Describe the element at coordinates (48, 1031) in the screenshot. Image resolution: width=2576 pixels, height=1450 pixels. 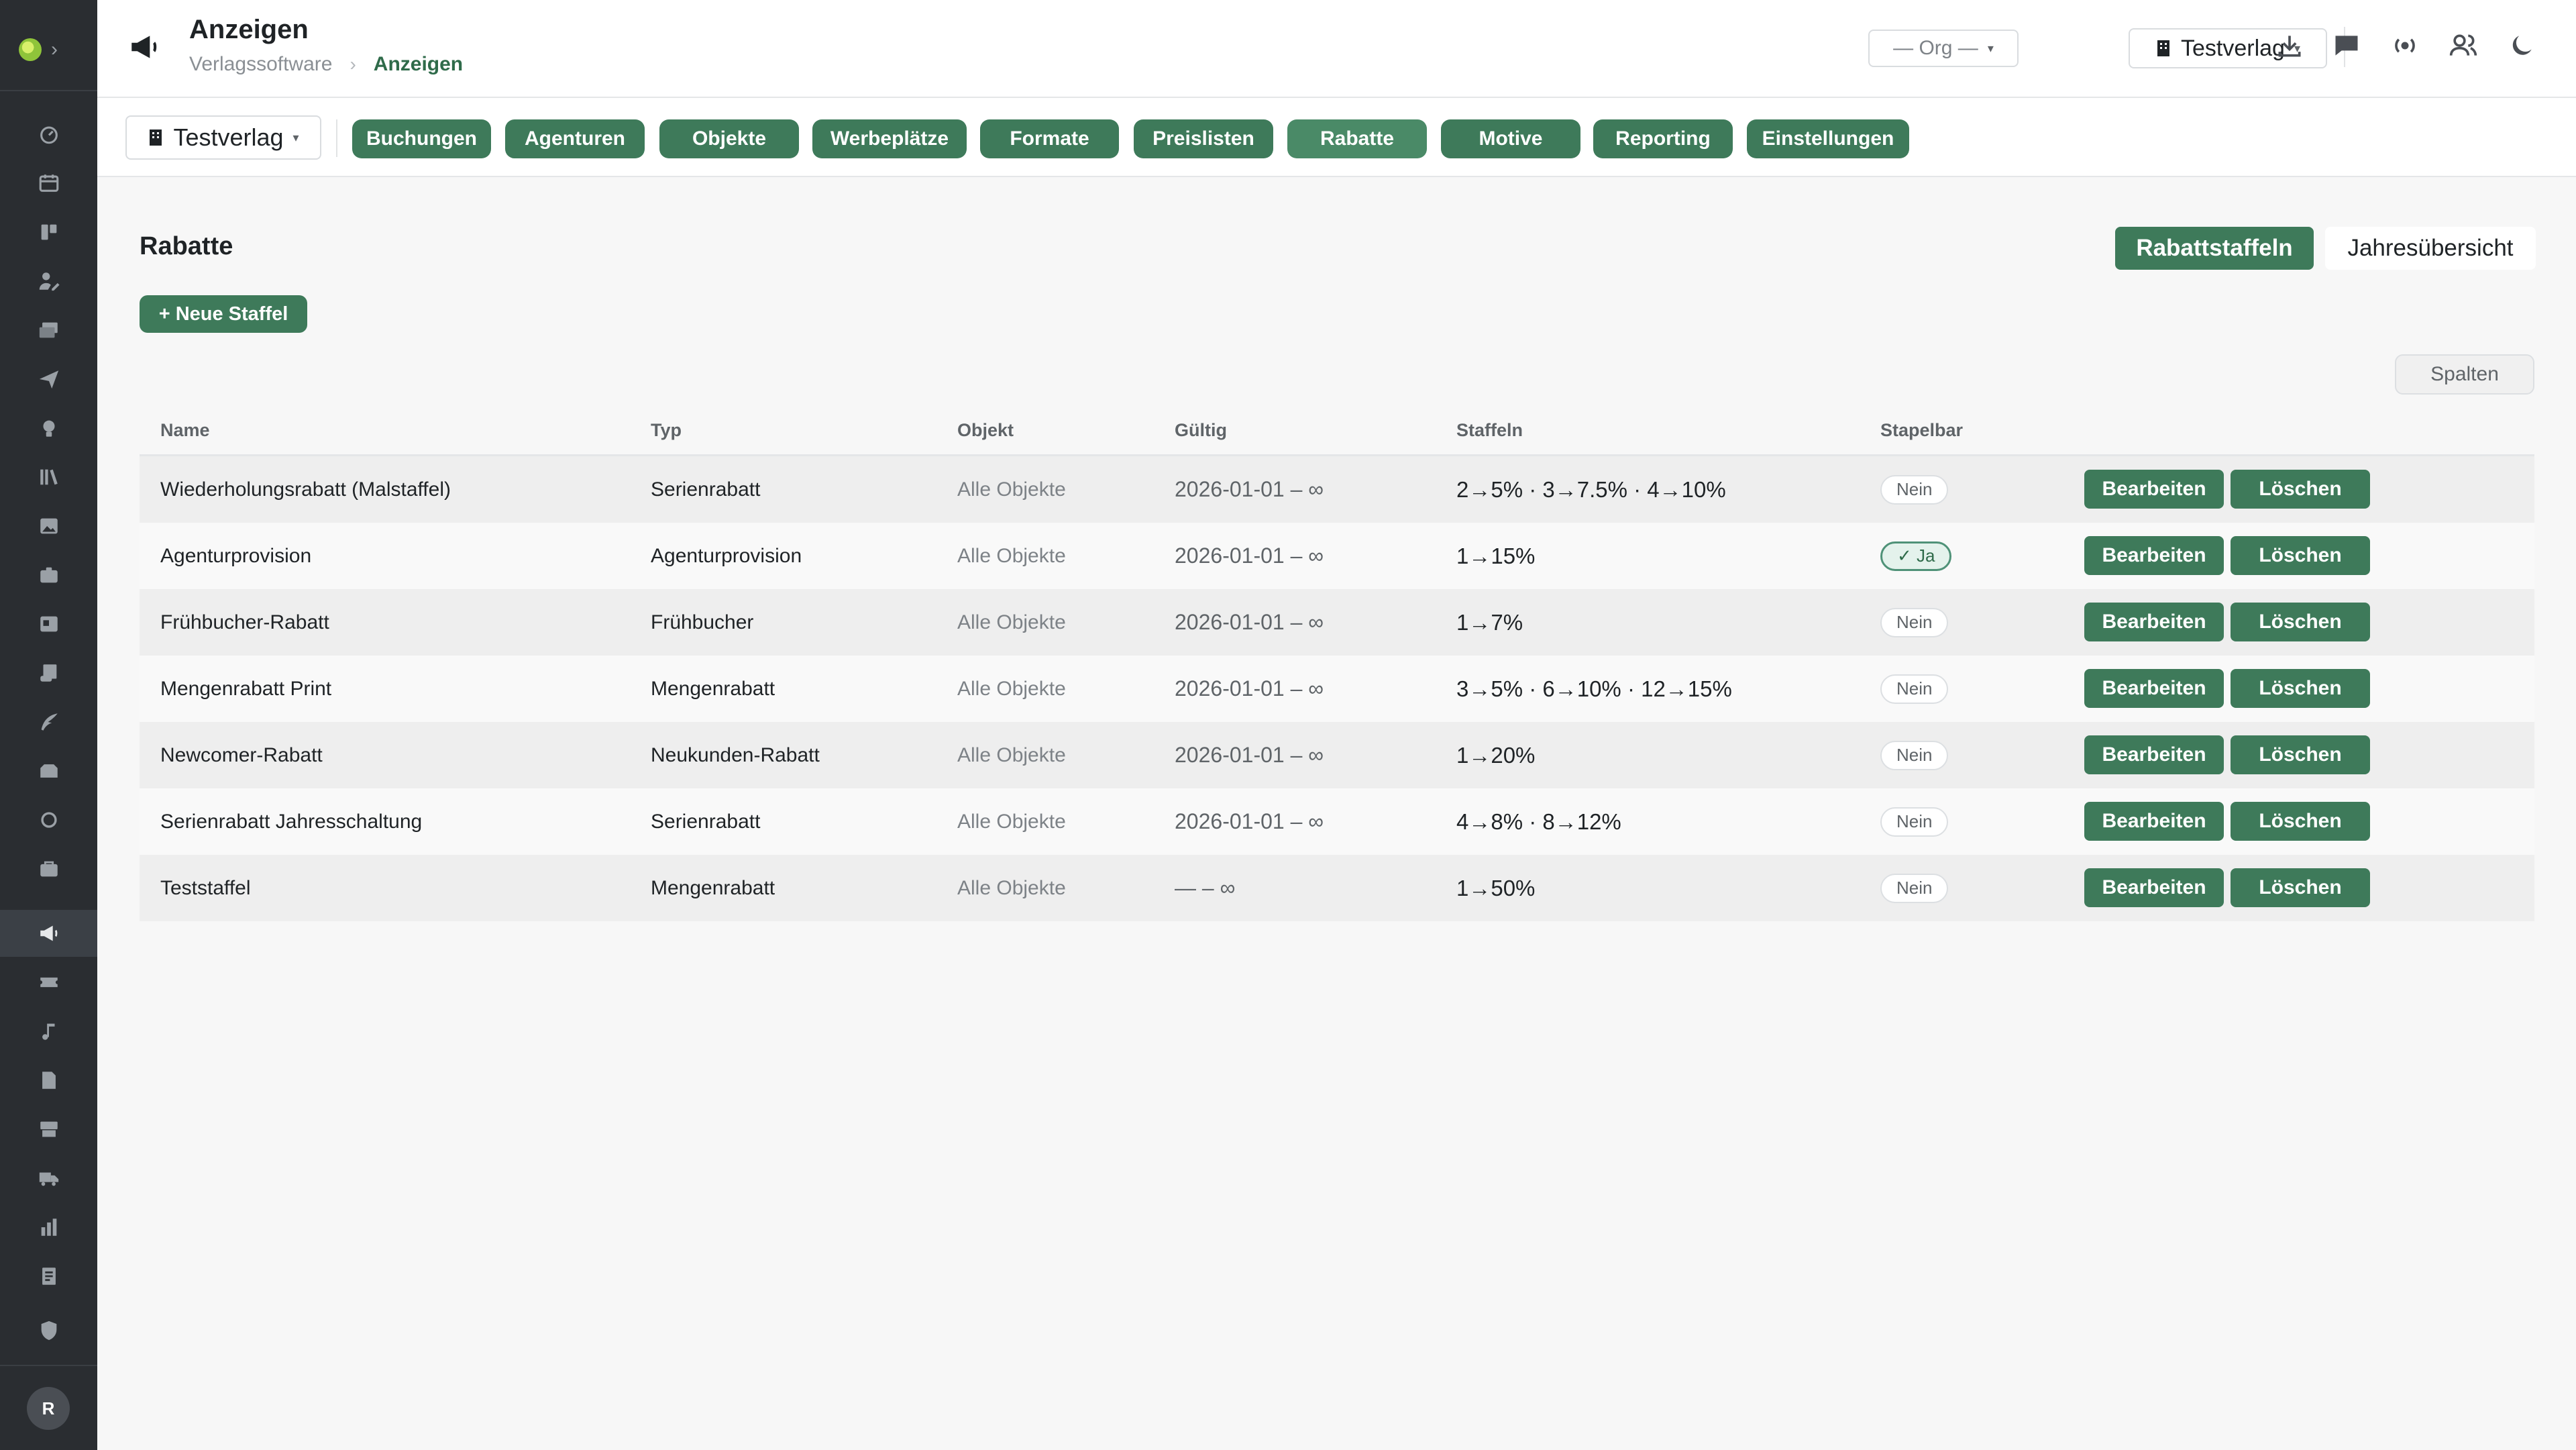
I see `rail-music` at that location.